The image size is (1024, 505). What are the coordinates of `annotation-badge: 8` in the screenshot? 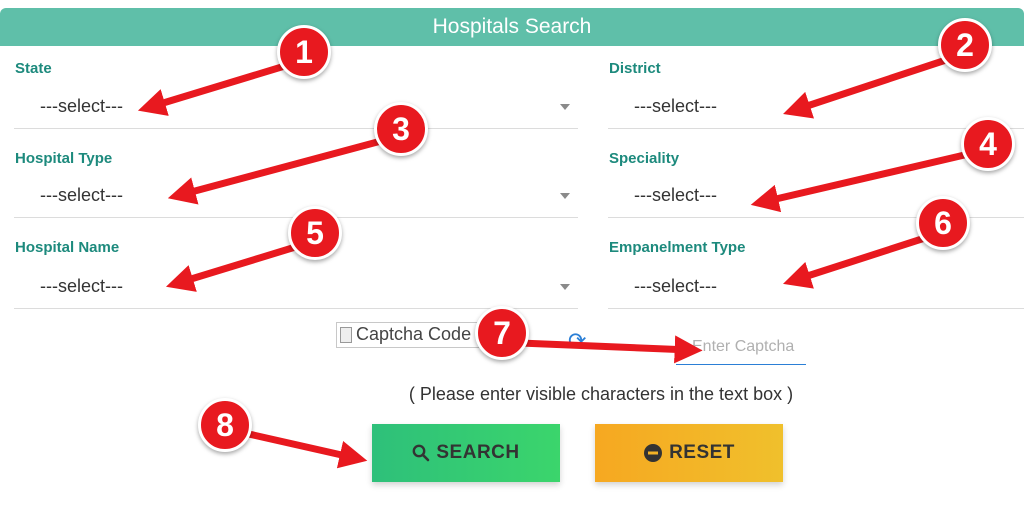 It's located at (225, 425).